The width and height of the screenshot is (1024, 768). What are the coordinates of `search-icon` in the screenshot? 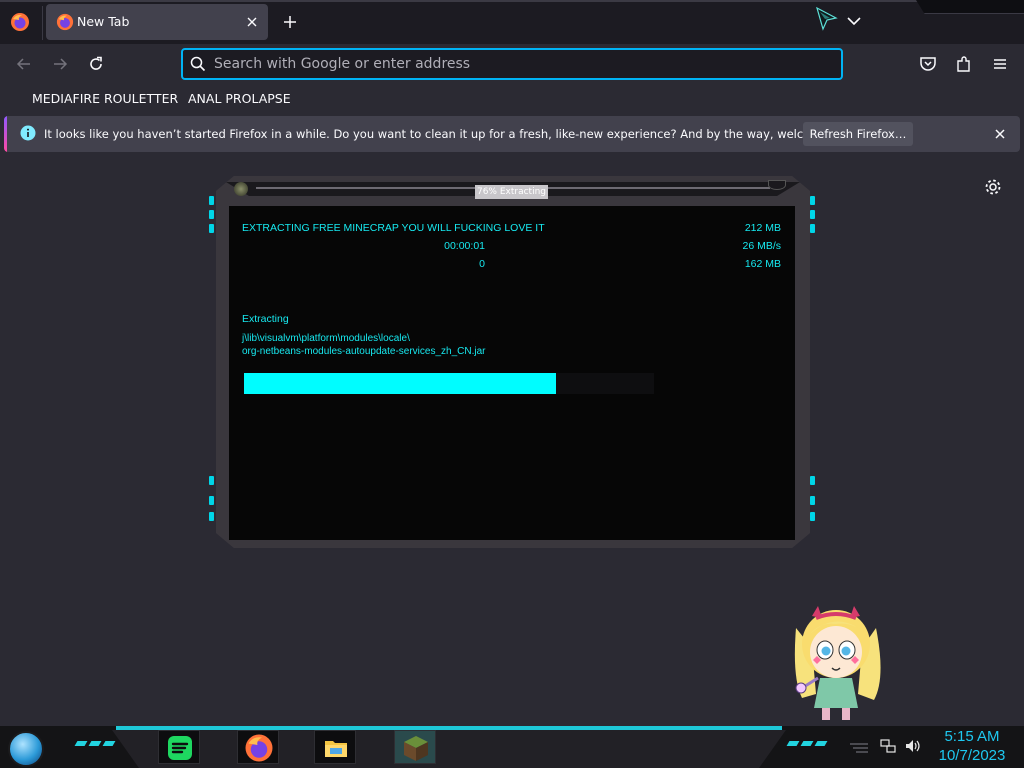 It's located at (198, 64).